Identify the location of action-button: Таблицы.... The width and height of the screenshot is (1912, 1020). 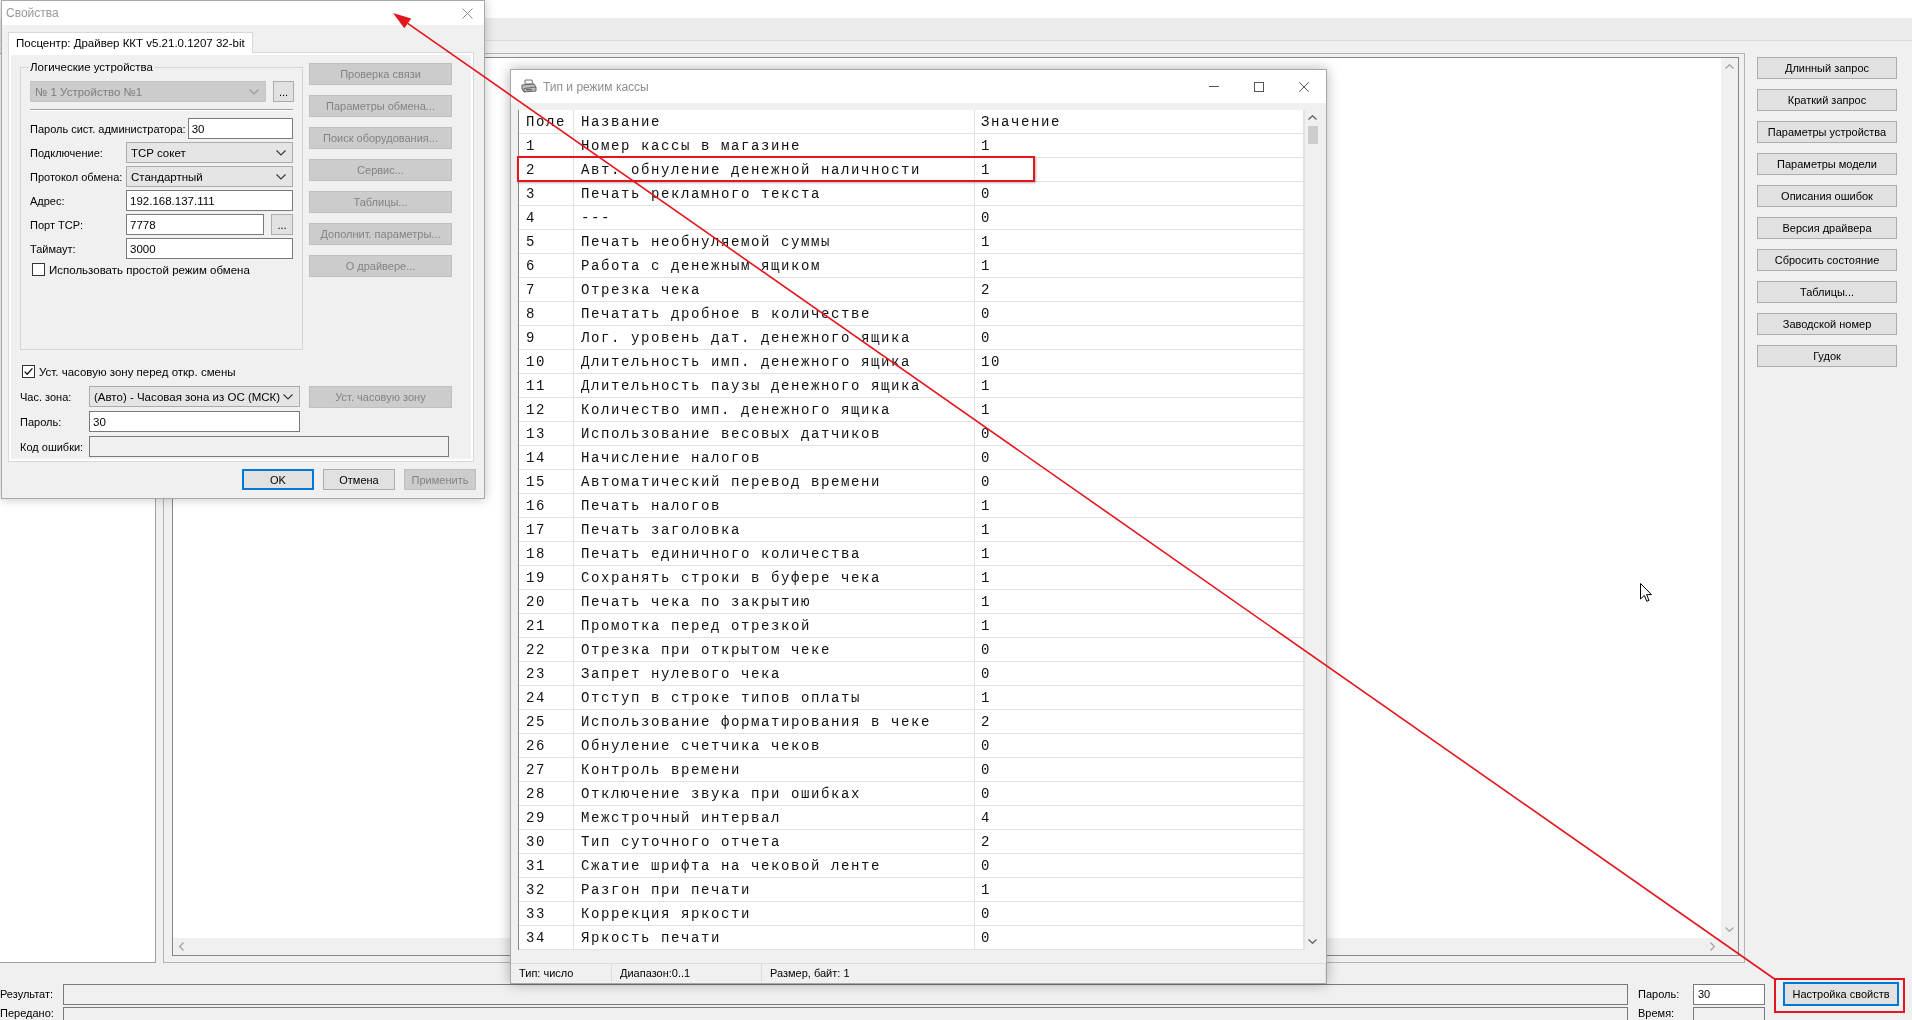
(1827, 292).